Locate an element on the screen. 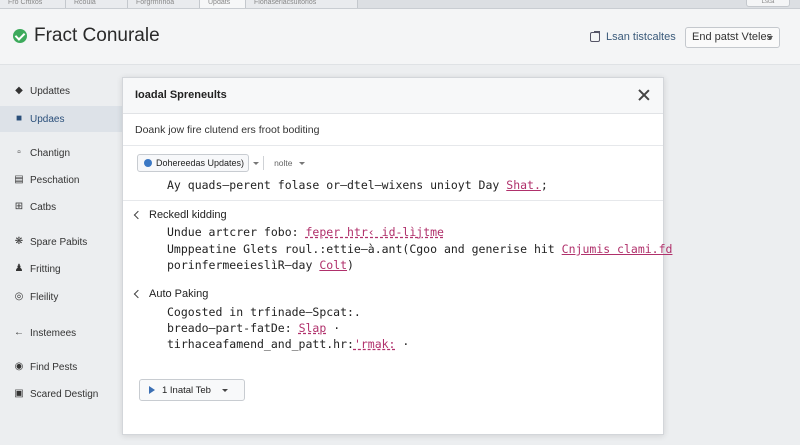  tab-2: Forgrmnrioa is located at coordinates (164, 4).